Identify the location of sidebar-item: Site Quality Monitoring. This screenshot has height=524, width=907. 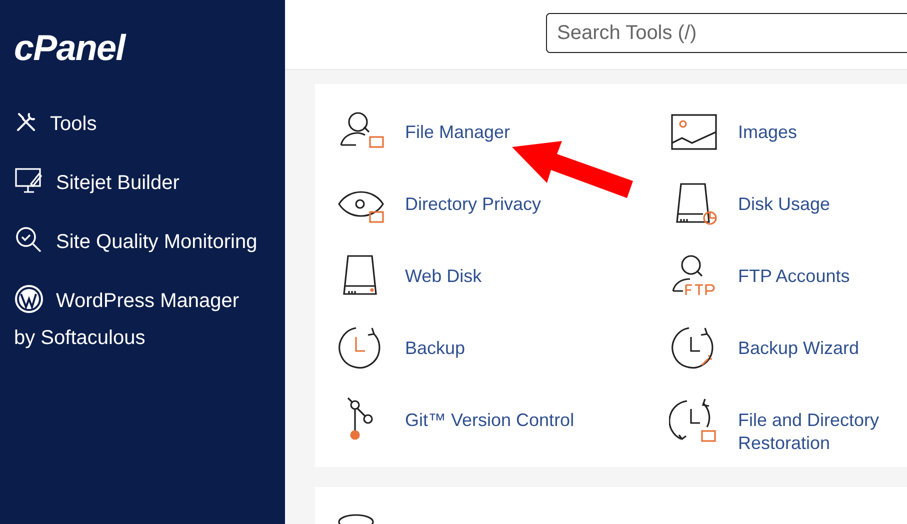
(139, 242).